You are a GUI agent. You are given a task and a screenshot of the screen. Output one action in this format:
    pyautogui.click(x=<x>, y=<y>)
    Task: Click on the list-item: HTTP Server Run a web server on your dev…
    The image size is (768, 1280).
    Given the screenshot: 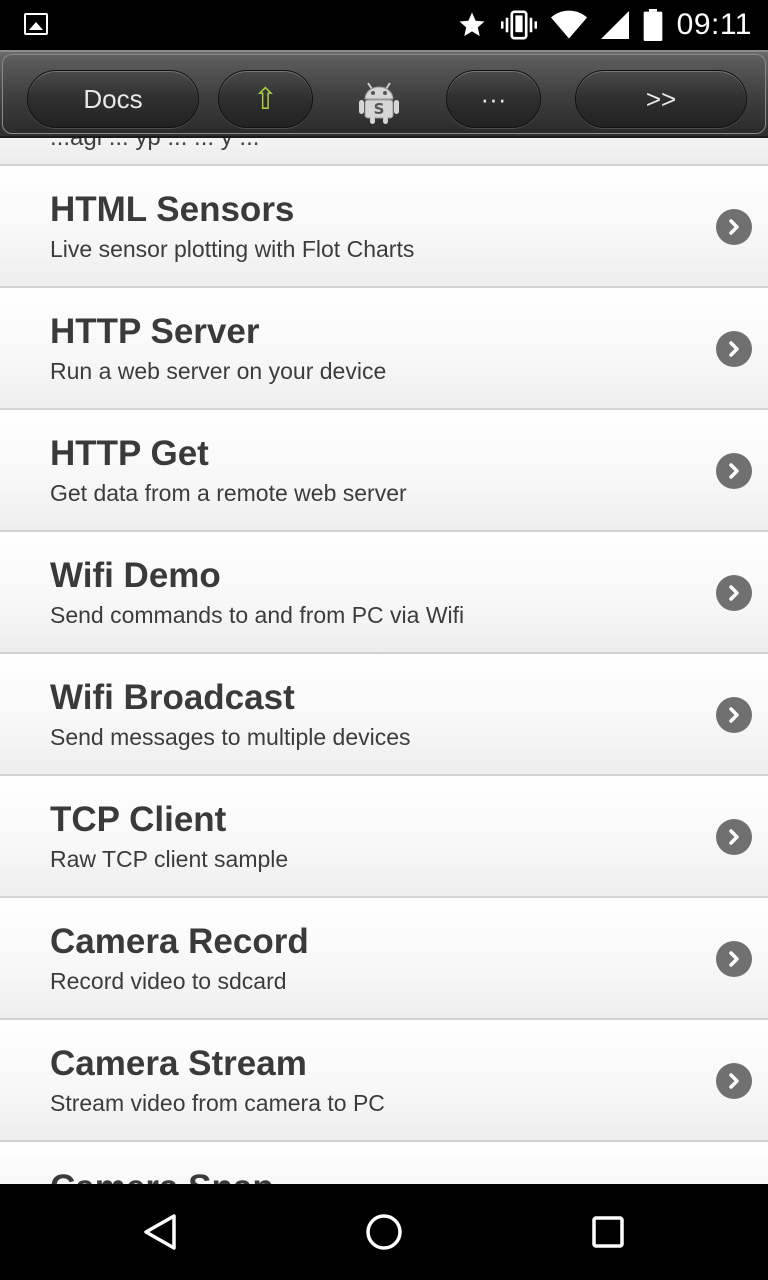 What is the action you would take?
    pyautogui.click(x=384, y=349)
    